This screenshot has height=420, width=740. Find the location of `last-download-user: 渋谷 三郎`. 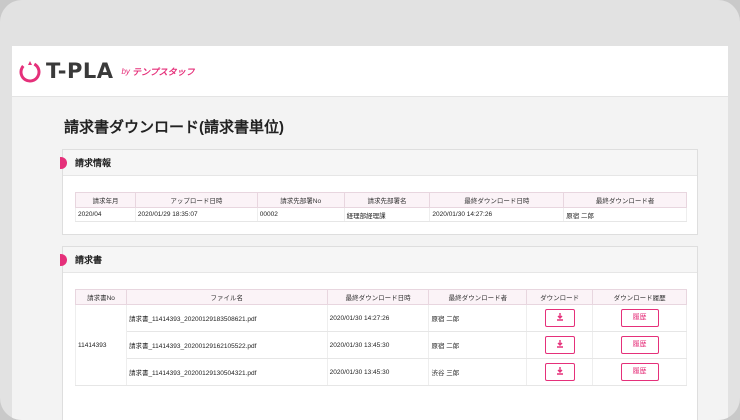

last-download-user: 渋谷 三郎 is located at coordinates (478, 372).